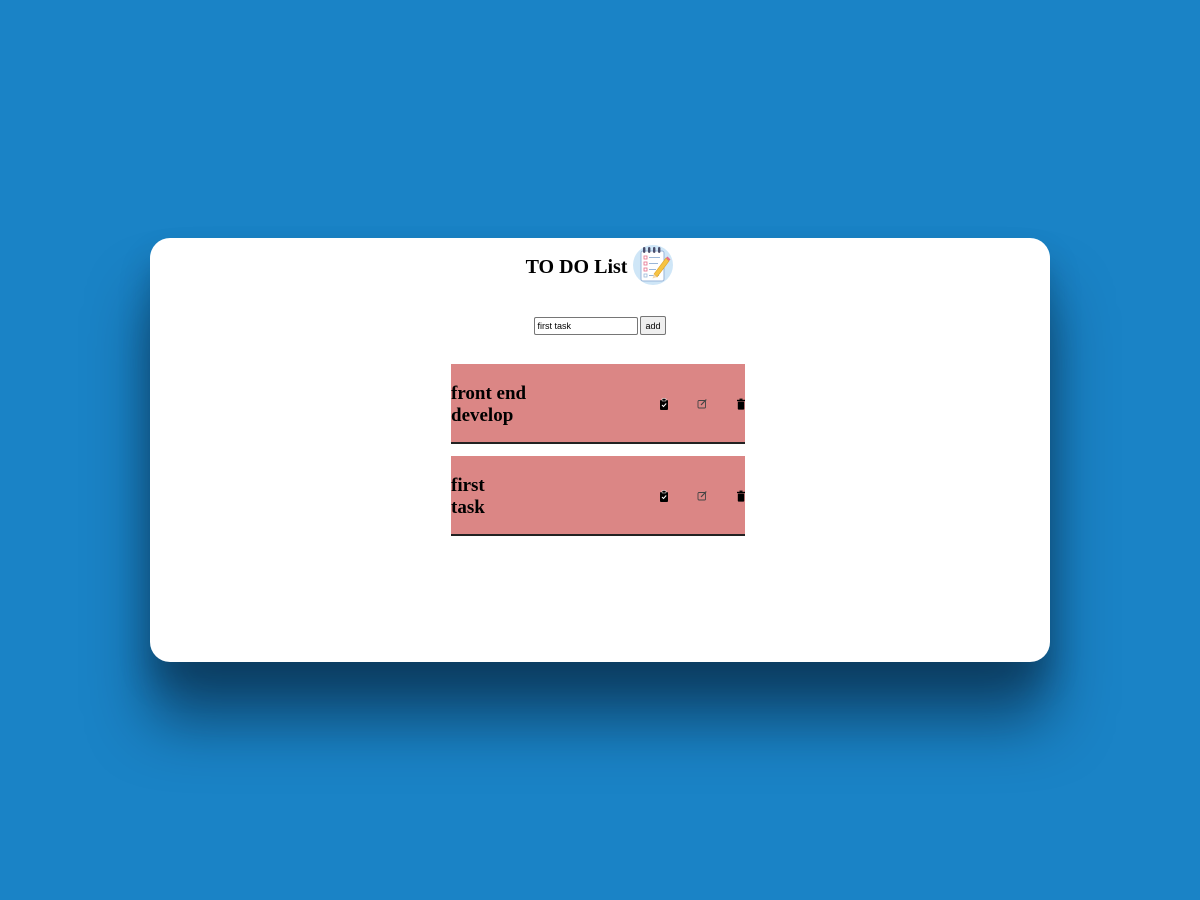  Describe the element at coordinates (586, 325) in the screenshot. I see `task-input` at that location.